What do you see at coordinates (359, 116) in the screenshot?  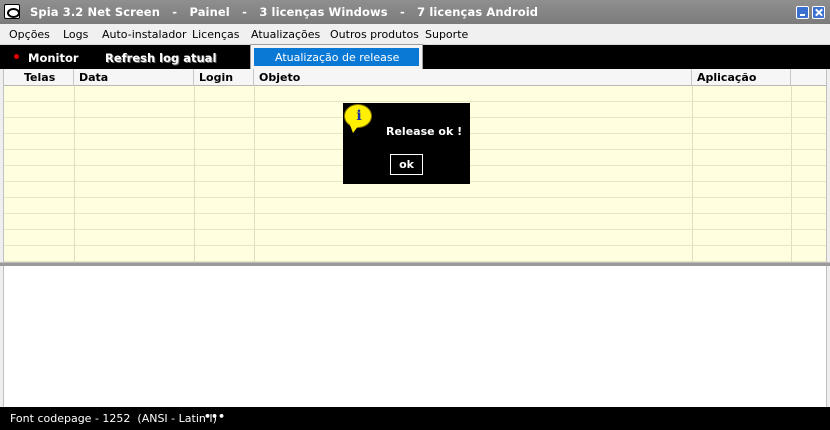 I see `info-glyph: i` at bounding box center [359, 116].